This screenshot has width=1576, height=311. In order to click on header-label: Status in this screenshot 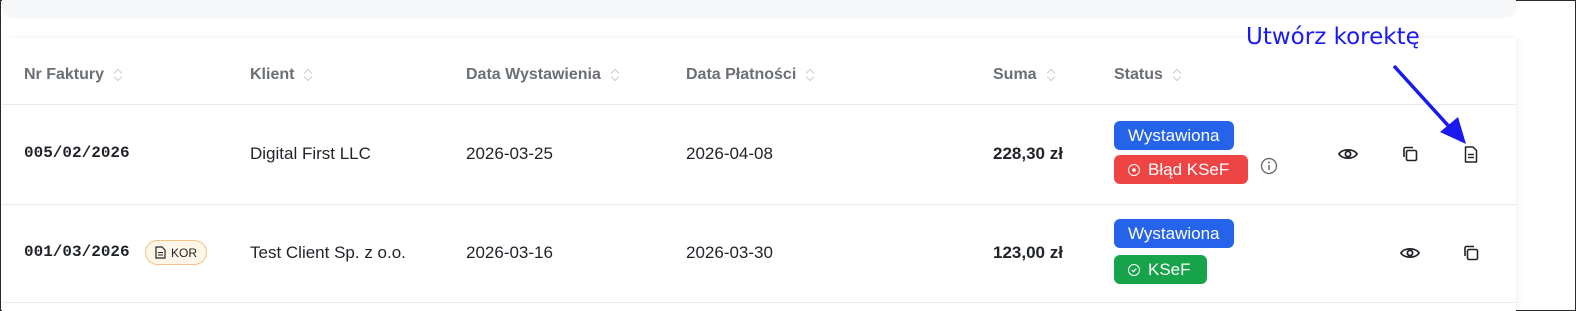, I will do `click(1138, 74)`.